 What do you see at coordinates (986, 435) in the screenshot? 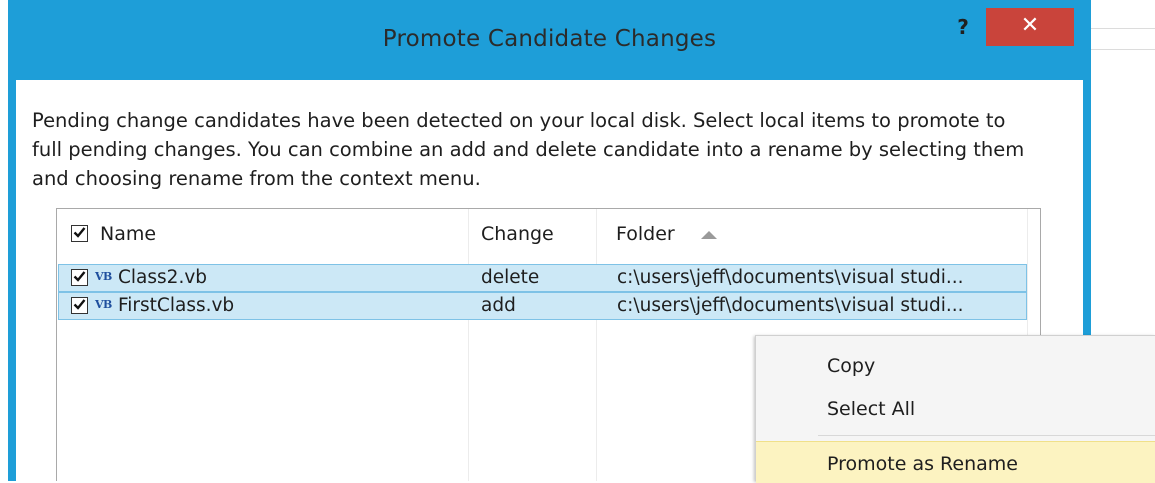
I see `menu-separator` at bounding box center [986, 435].